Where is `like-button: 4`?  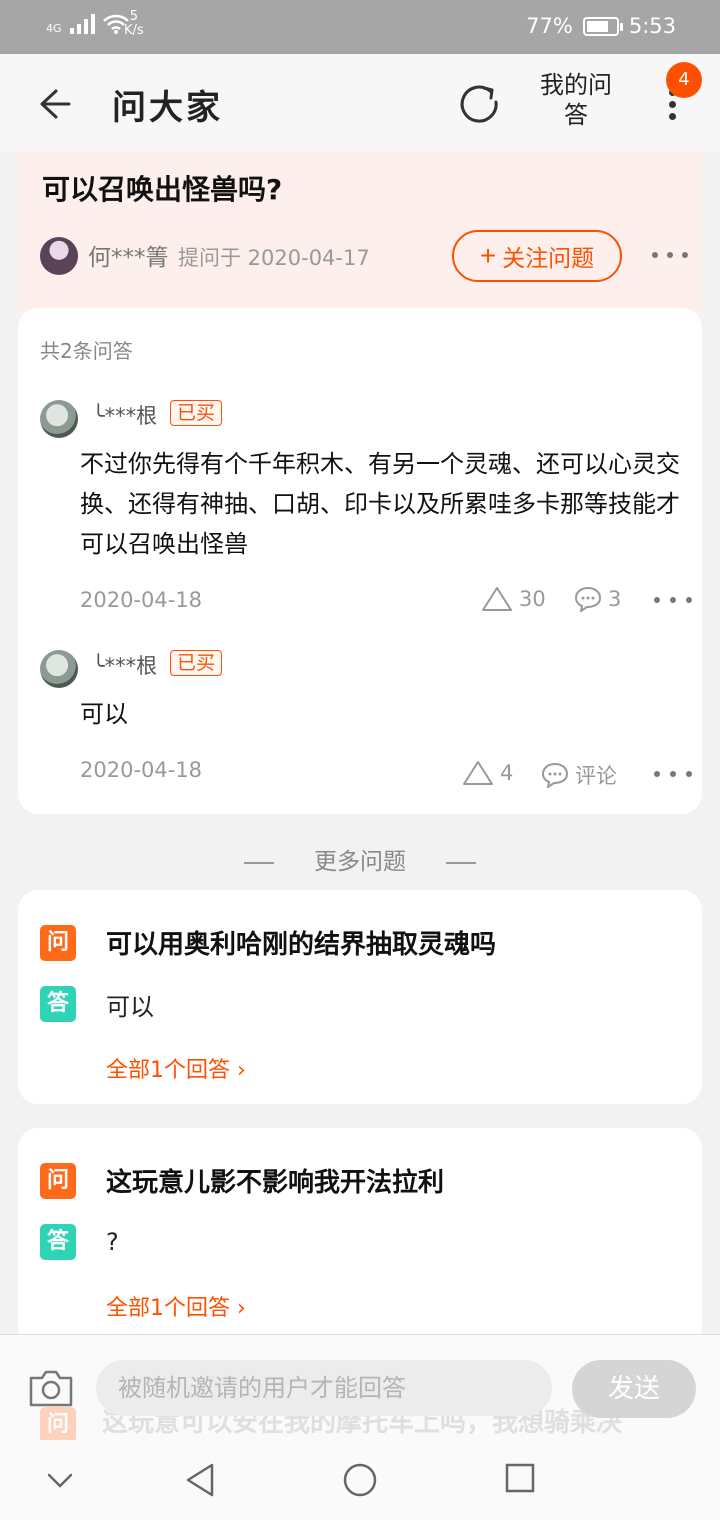
like-button: 4 is located at coordinates (487, 773).